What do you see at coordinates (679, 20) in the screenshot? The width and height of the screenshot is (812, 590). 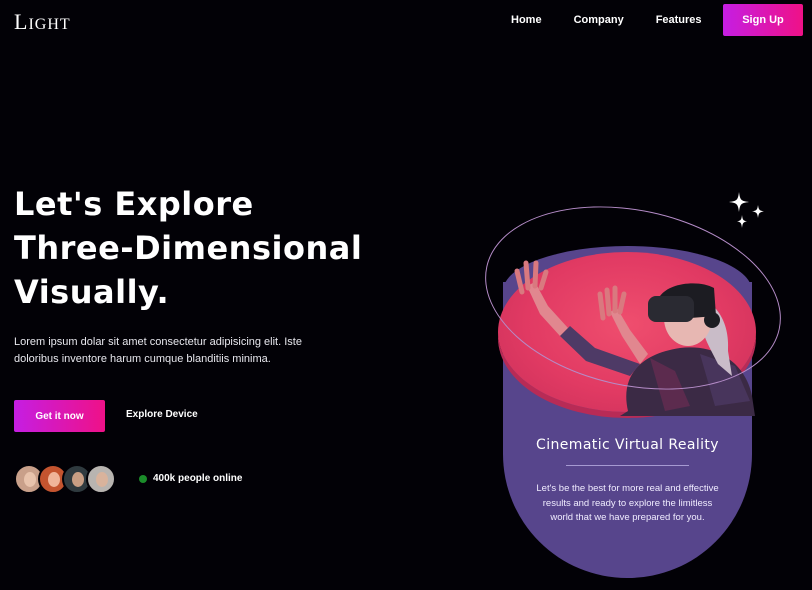 I see `nav-features: Features` at bounding box center [679, 20].